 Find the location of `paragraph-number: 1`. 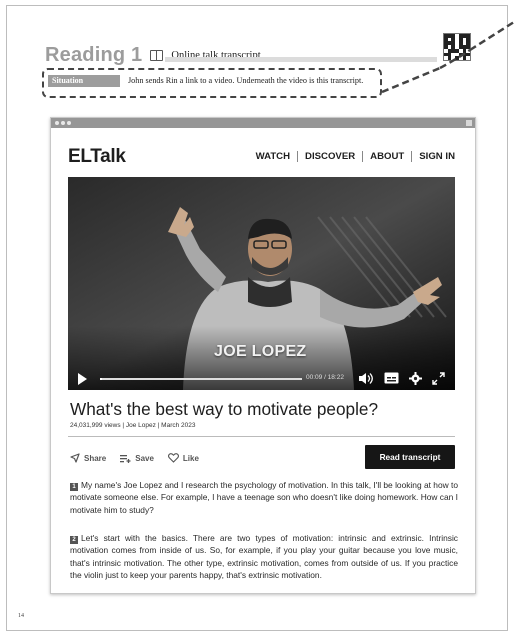

paragraph-number: 1 is located at coordinates (74, 487).